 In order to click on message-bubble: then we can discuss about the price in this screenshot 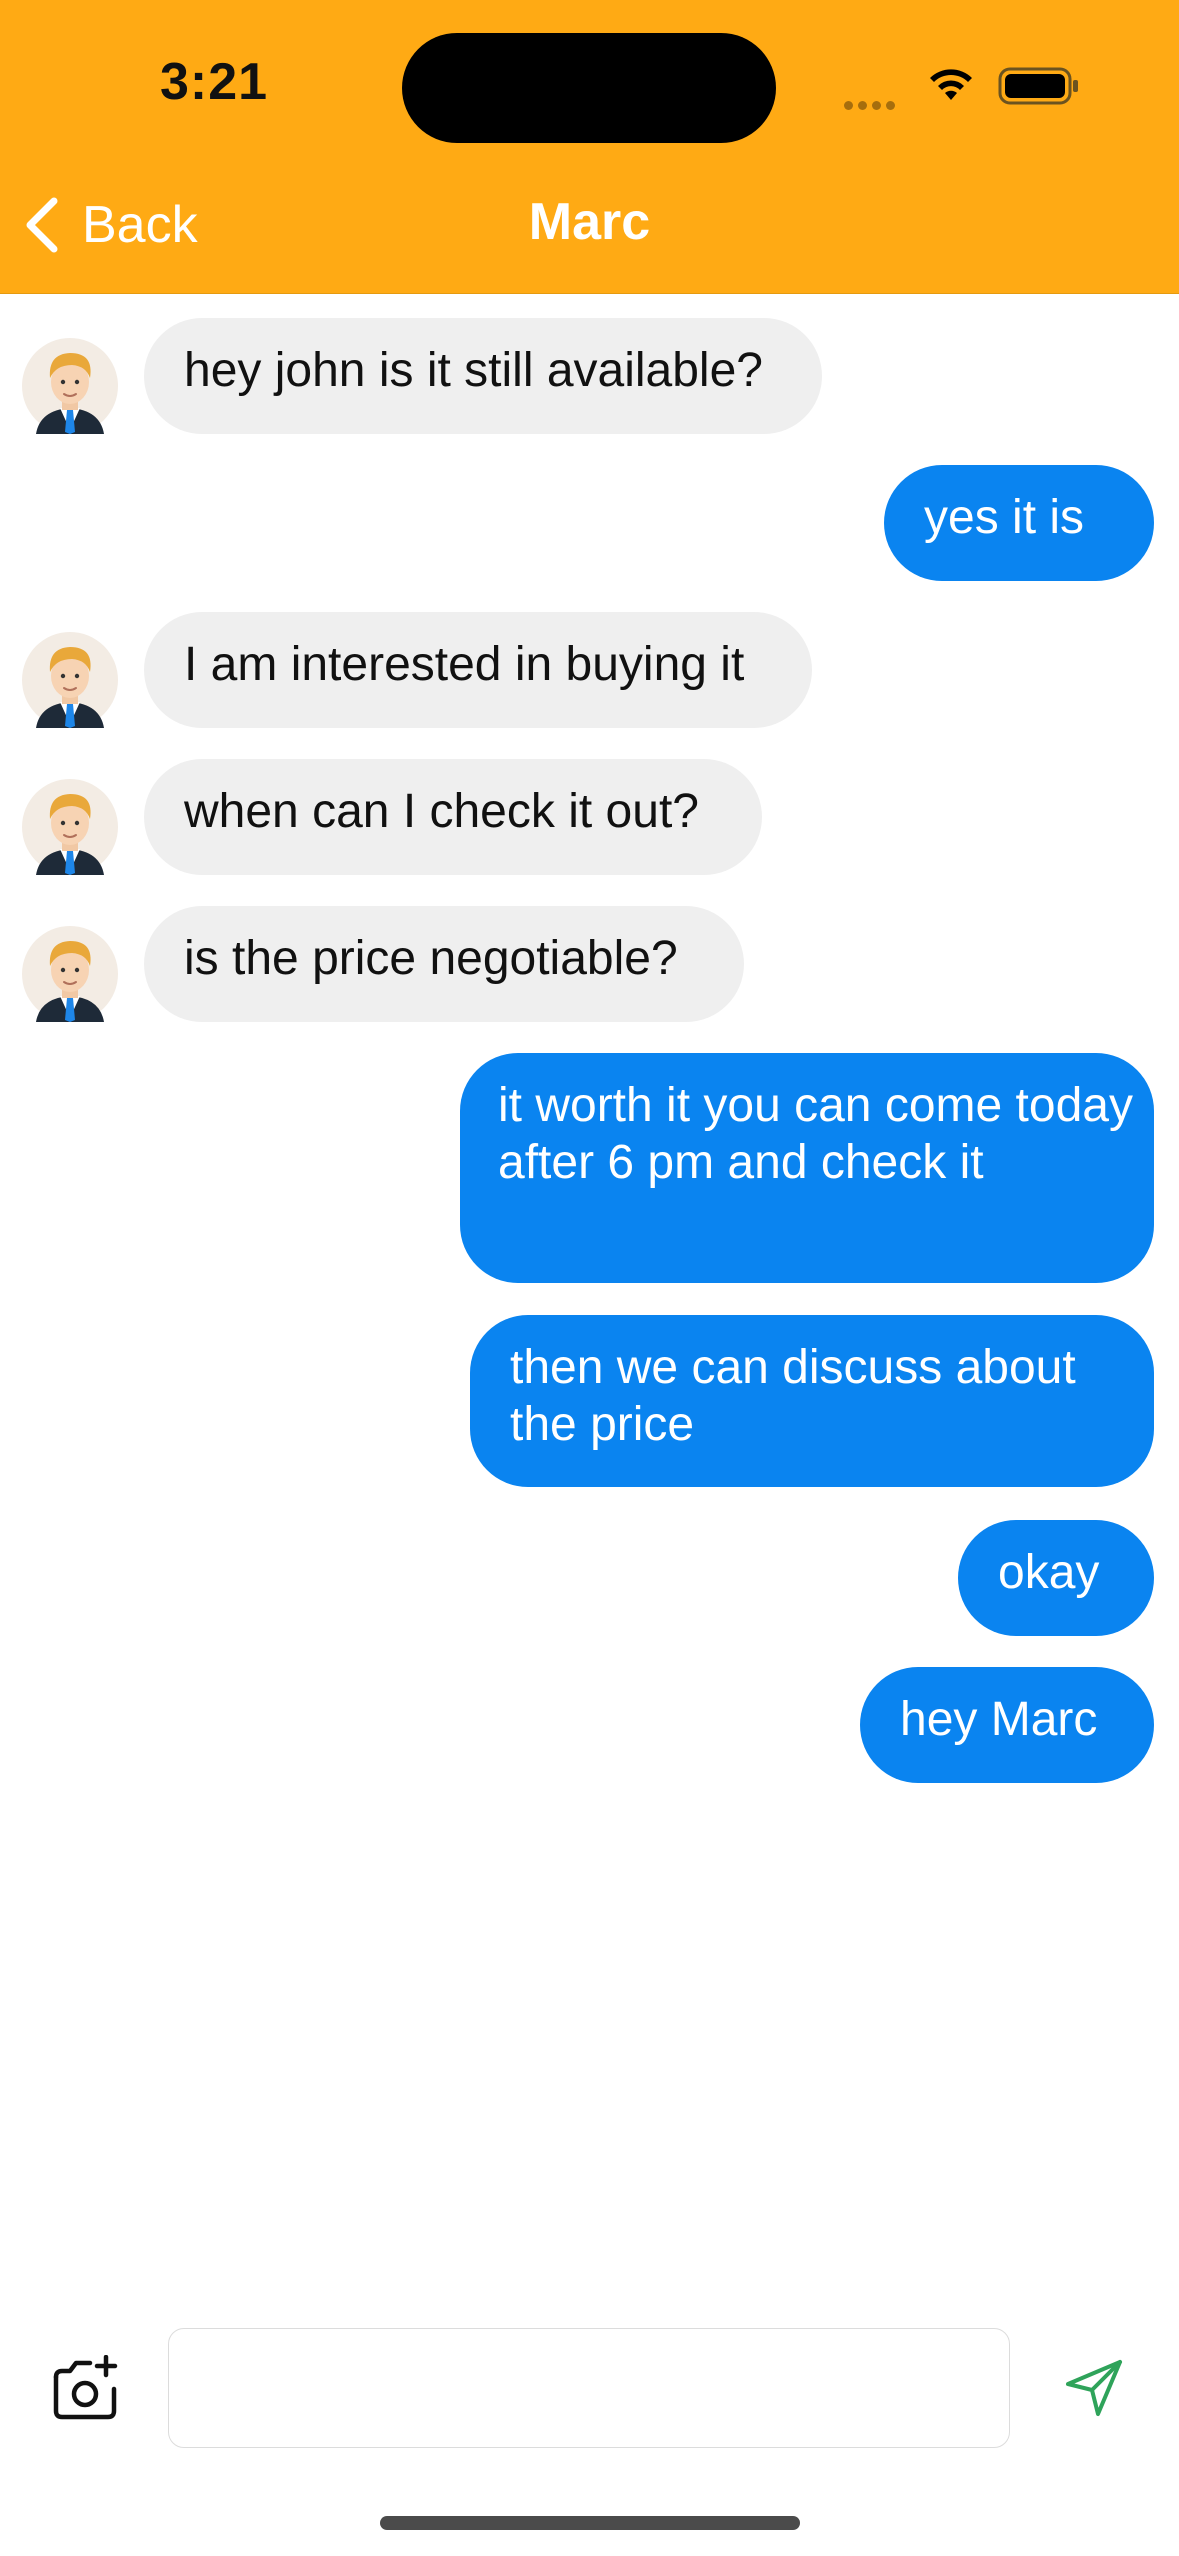, I will do `click(812, 1401)`.